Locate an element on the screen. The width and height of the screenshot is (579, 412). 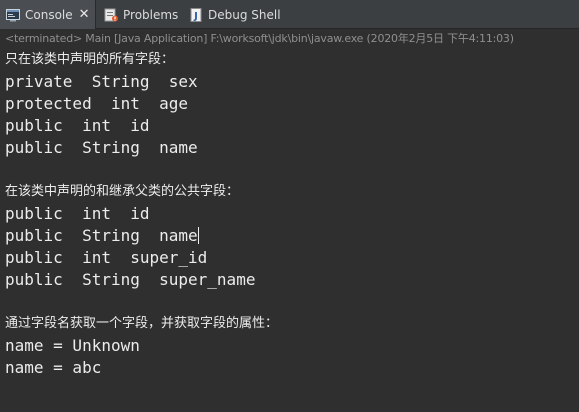
output-line: public String name is located at coordinates (101, 147).